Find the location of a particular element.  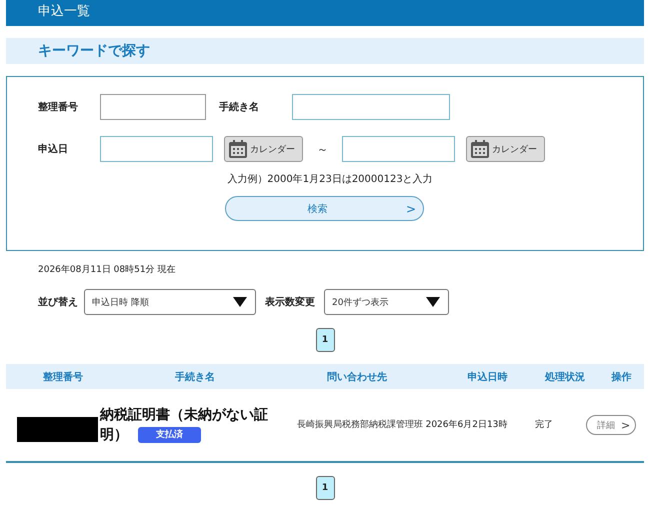

column-header: 申込日時 is located at coordinates (487, 377).